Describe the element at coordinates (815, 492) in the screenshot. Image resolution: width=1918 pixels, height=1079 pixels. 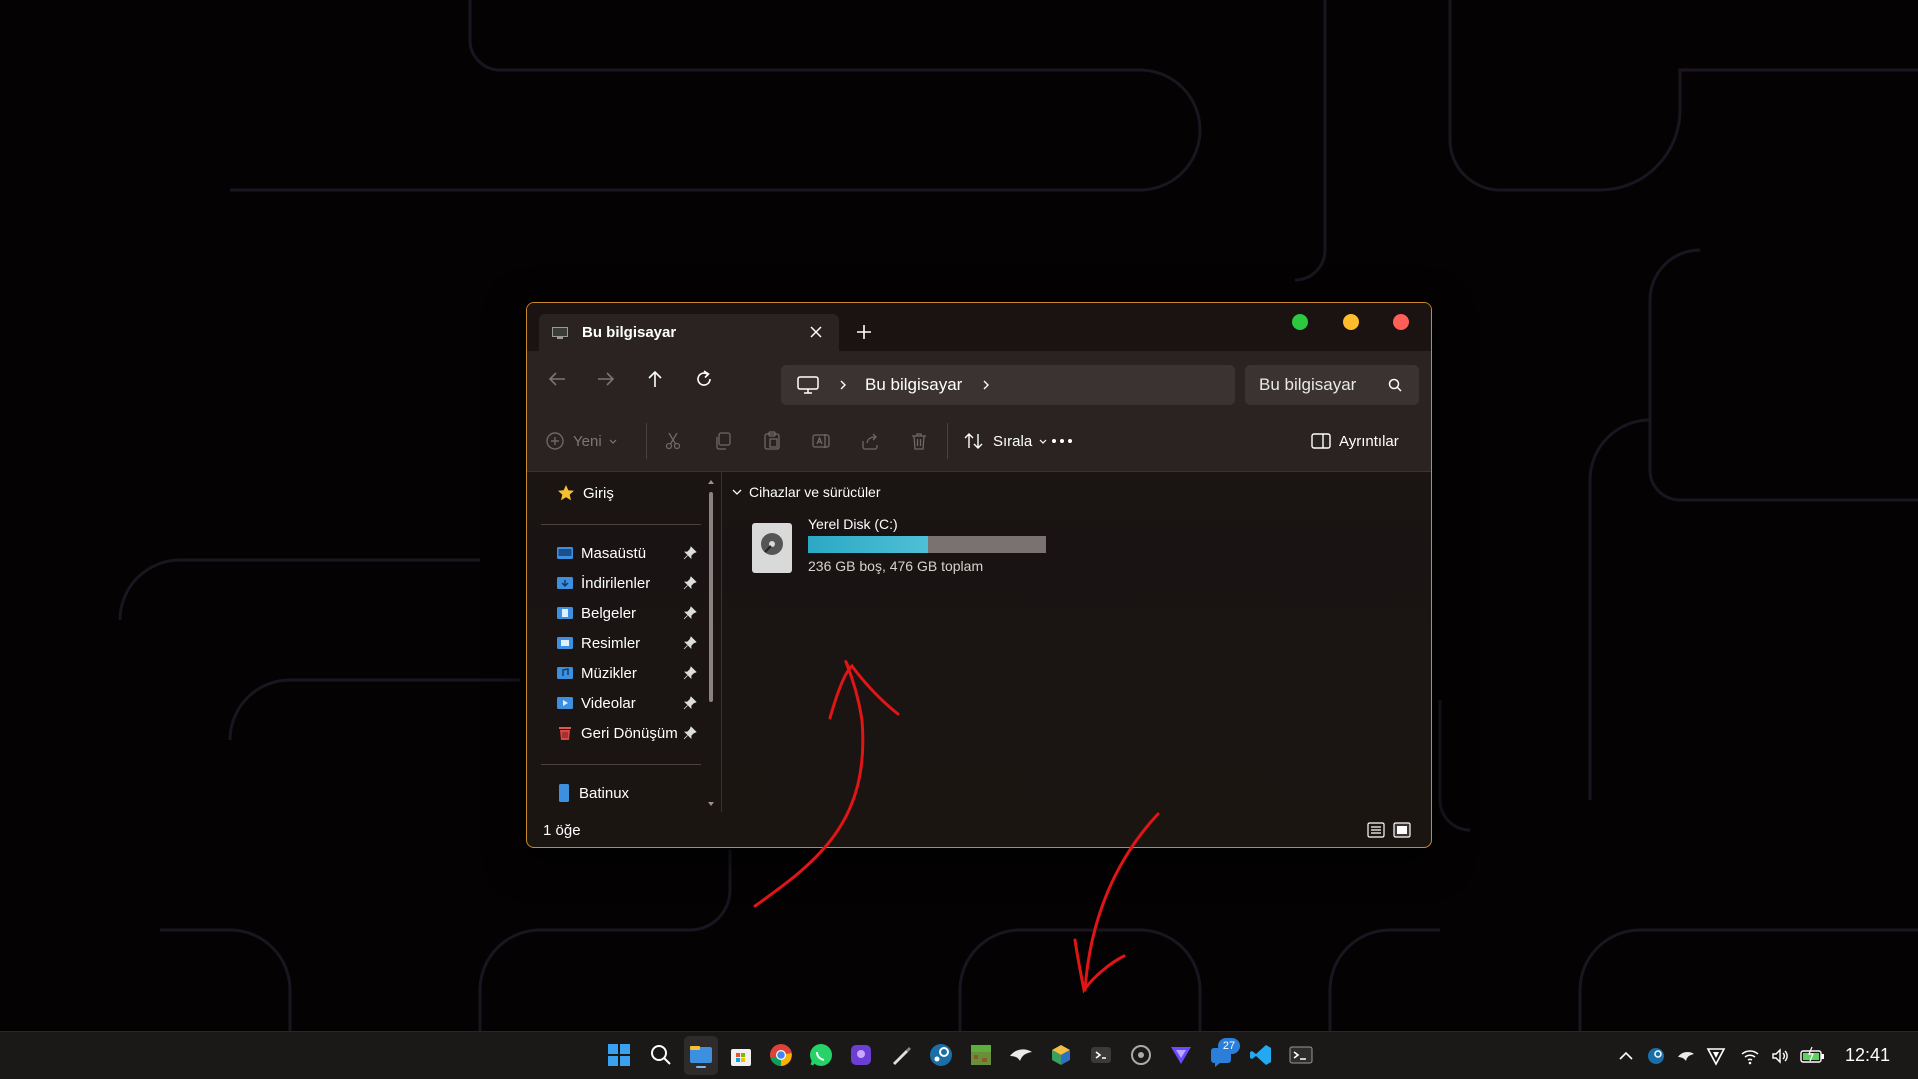
I see `section-title: Cihazlar ve sürücüler` at that location.